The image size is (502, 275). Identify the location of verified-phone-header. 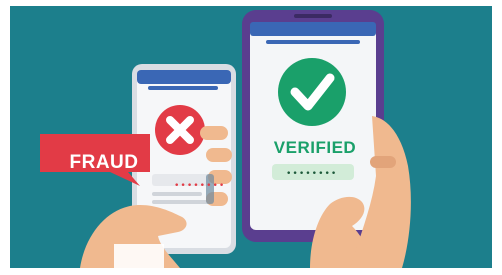
(313, 29).